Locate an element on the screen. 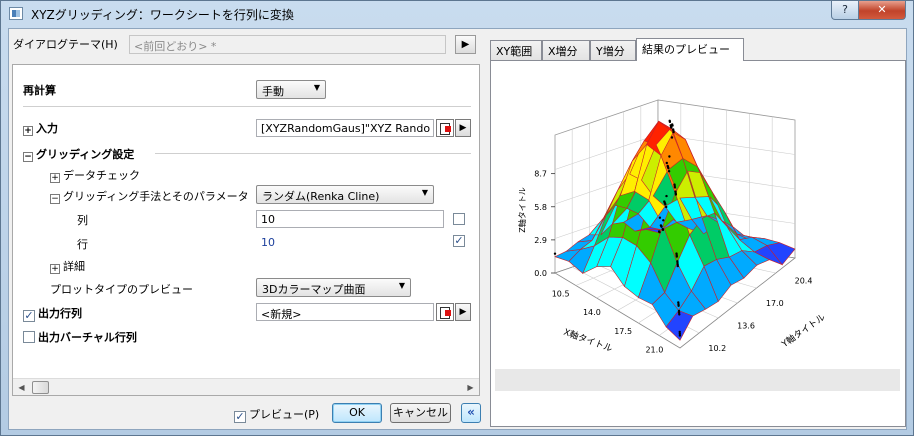 This screenshot has height=436, width=914. plot-type-dropdown: 3Dカラーマップ曲面 ▼ is located at coordinates (333, 287).